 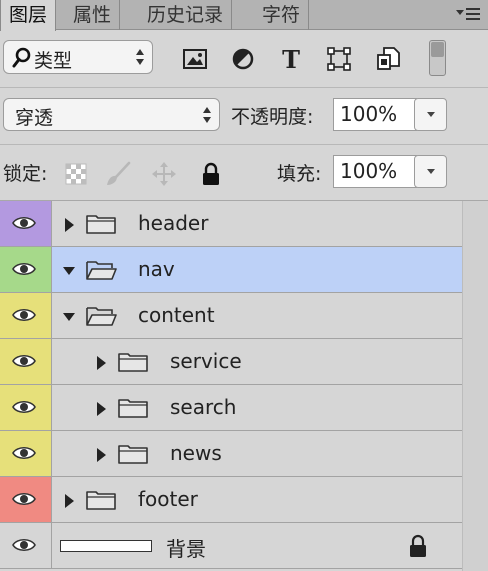 I want to click on layer-name: search, so click(x=203, y=407).